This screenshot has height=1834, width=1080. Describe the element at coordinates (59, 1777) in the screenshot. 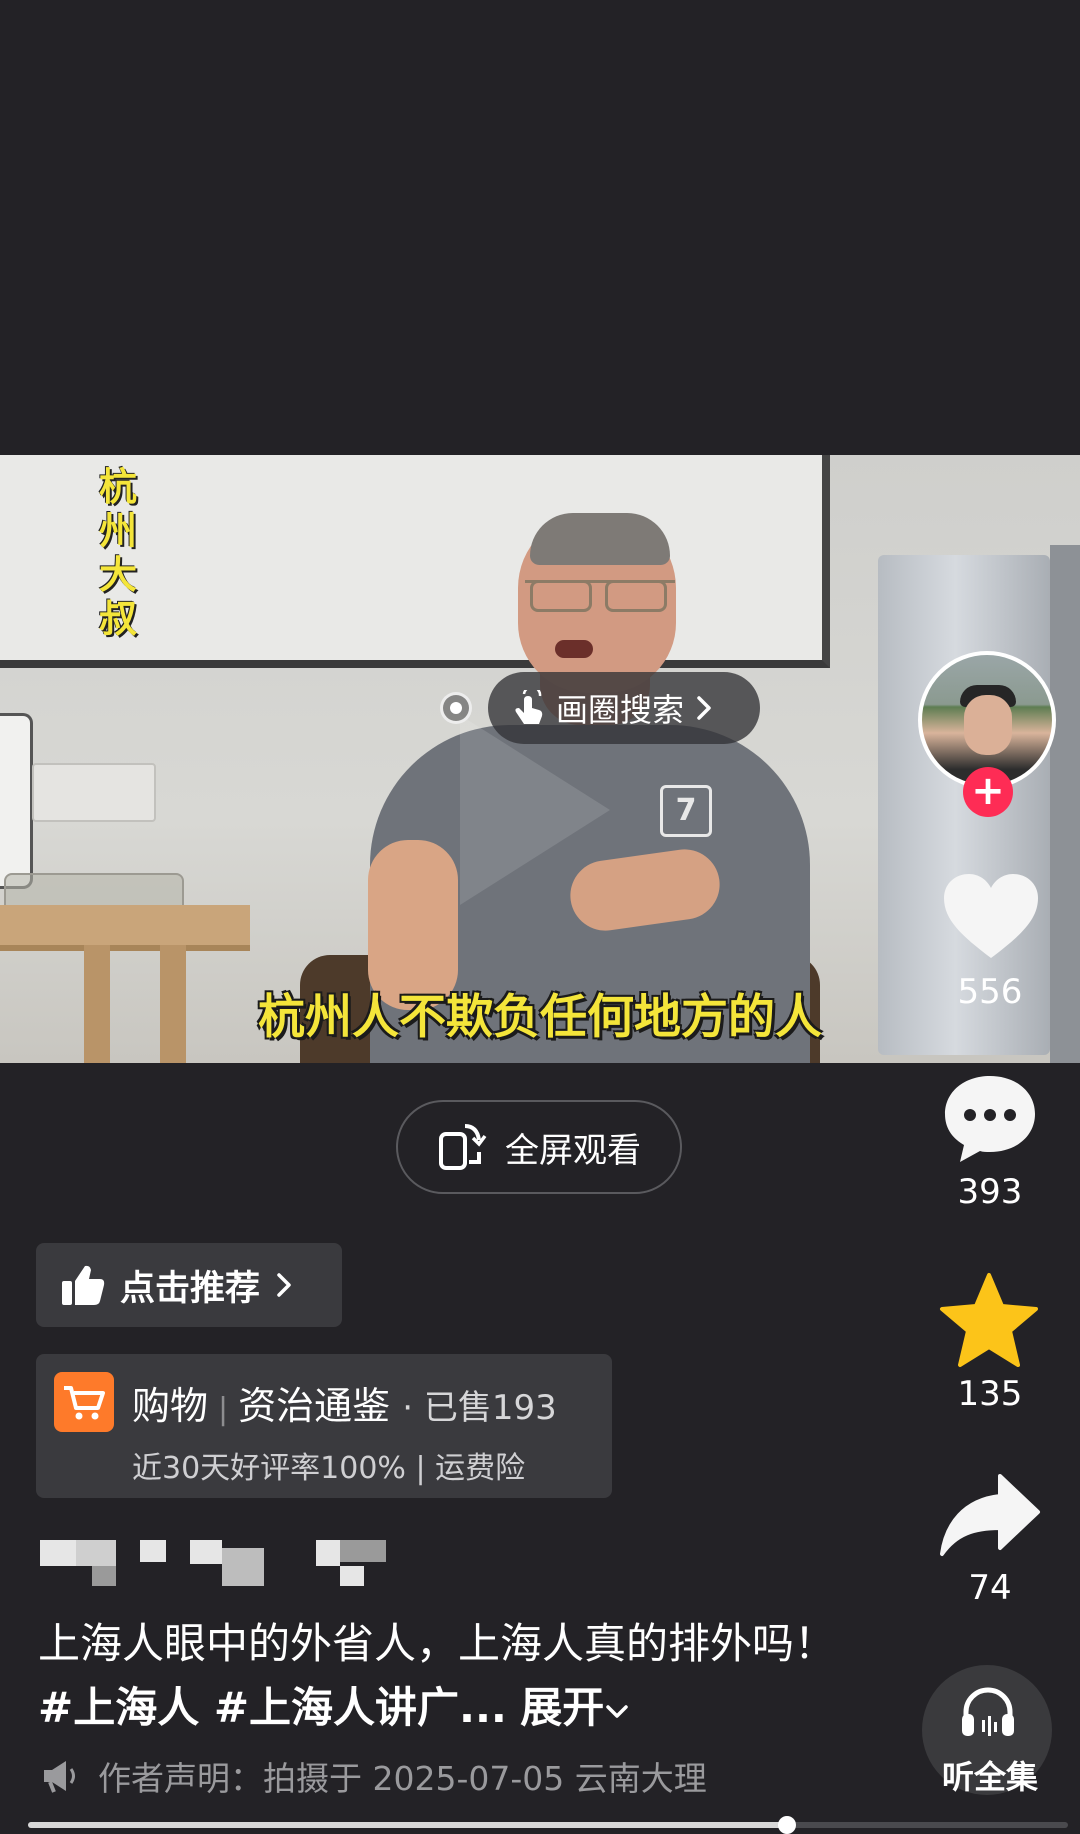

I see `megaphone-icon` at that location.